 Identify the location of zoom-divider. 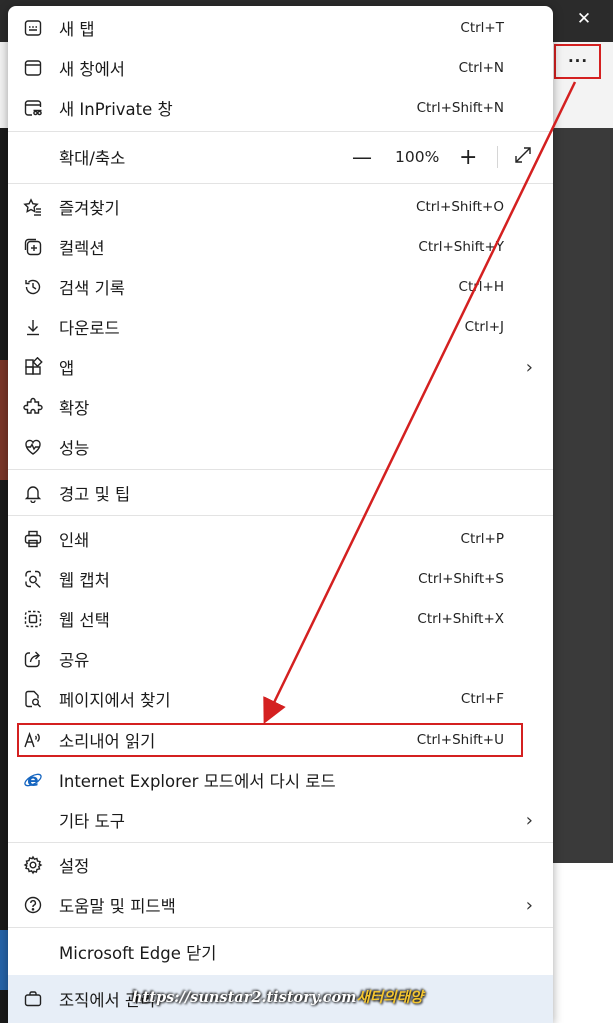
(497, 157).